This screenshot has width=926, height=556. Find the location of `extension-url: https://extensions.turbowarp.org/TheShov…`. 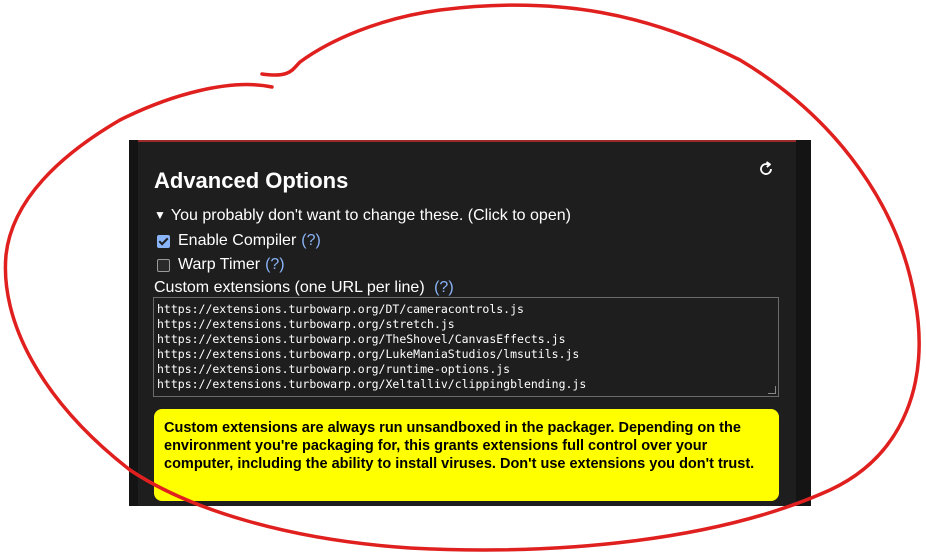

extension-url: https://extensions.turbowarp.org/TheShov… is located at coordinates (361, 339).